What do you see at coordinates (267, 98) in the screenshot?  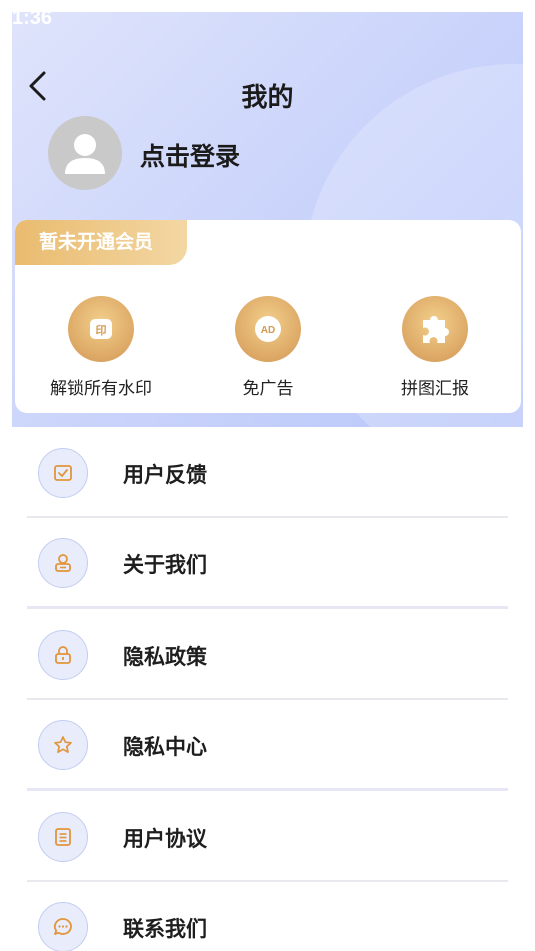 I see `page-title: 我的` at bounding box center [267, 98].